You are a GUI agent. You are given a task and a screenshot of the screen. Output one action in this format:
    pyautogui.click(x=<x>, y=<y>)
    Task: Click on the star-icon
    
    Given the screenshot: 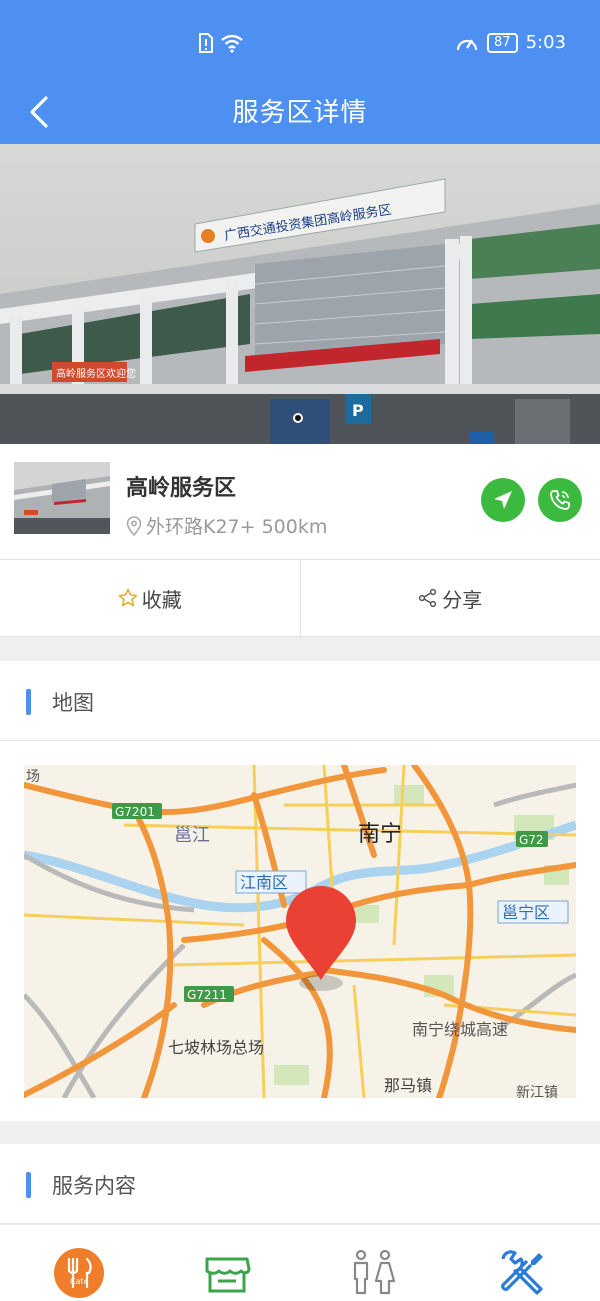 What is the action you would take?
    pyautogui.click(x=128, y=597)
    